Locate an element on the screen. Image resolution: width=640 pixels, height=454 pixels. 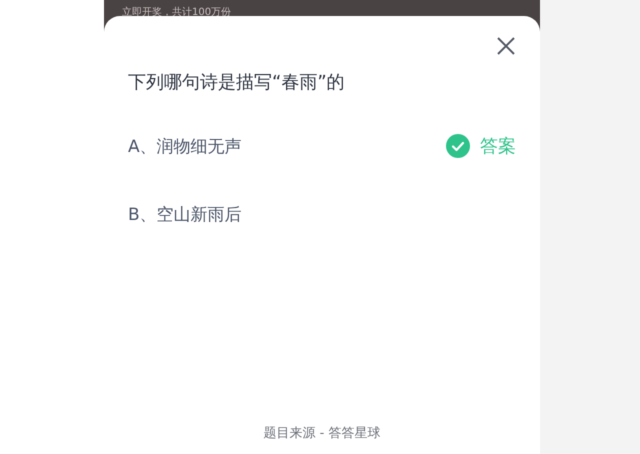
source-text: 题目来源 - 答答星球 is located at coordinates (322, 434).